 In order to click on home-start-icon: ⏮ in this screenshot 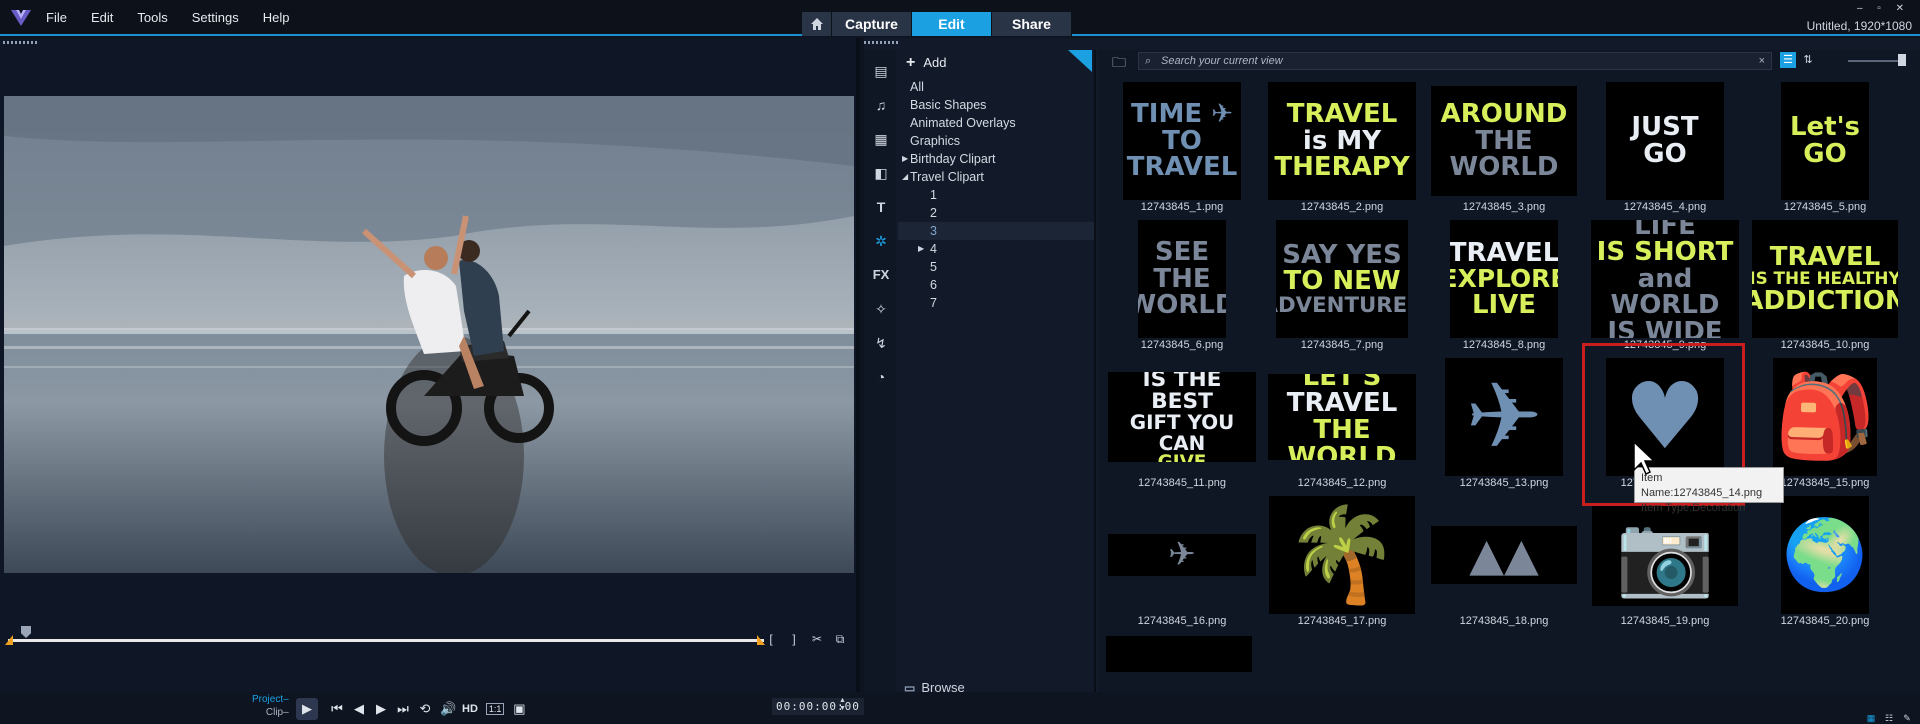, I will do `click(337, 709)`.